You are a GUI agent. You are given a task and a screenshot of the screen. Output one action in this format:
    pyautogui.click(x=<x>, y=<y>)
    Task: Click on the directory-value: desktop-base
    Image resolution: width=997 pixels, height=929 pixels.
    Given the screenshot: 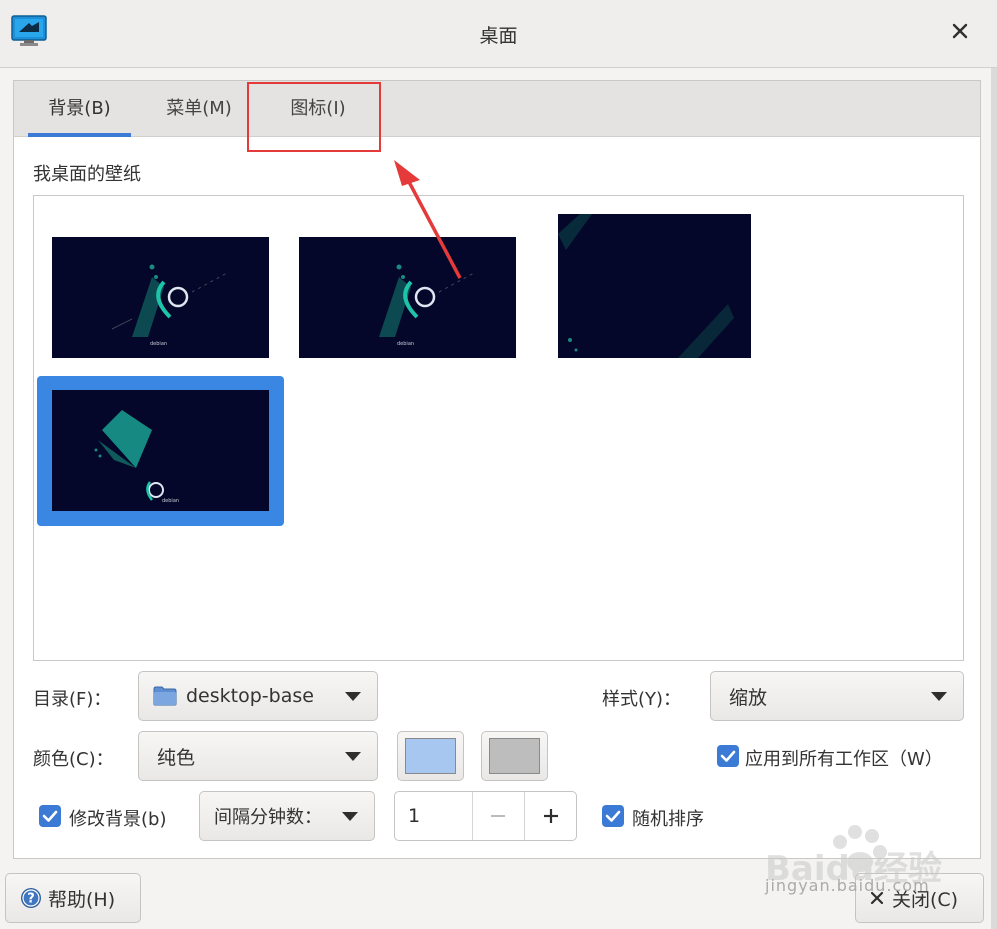 What is the action you would take?
    pyautogui.click(x=250, y=696)
    